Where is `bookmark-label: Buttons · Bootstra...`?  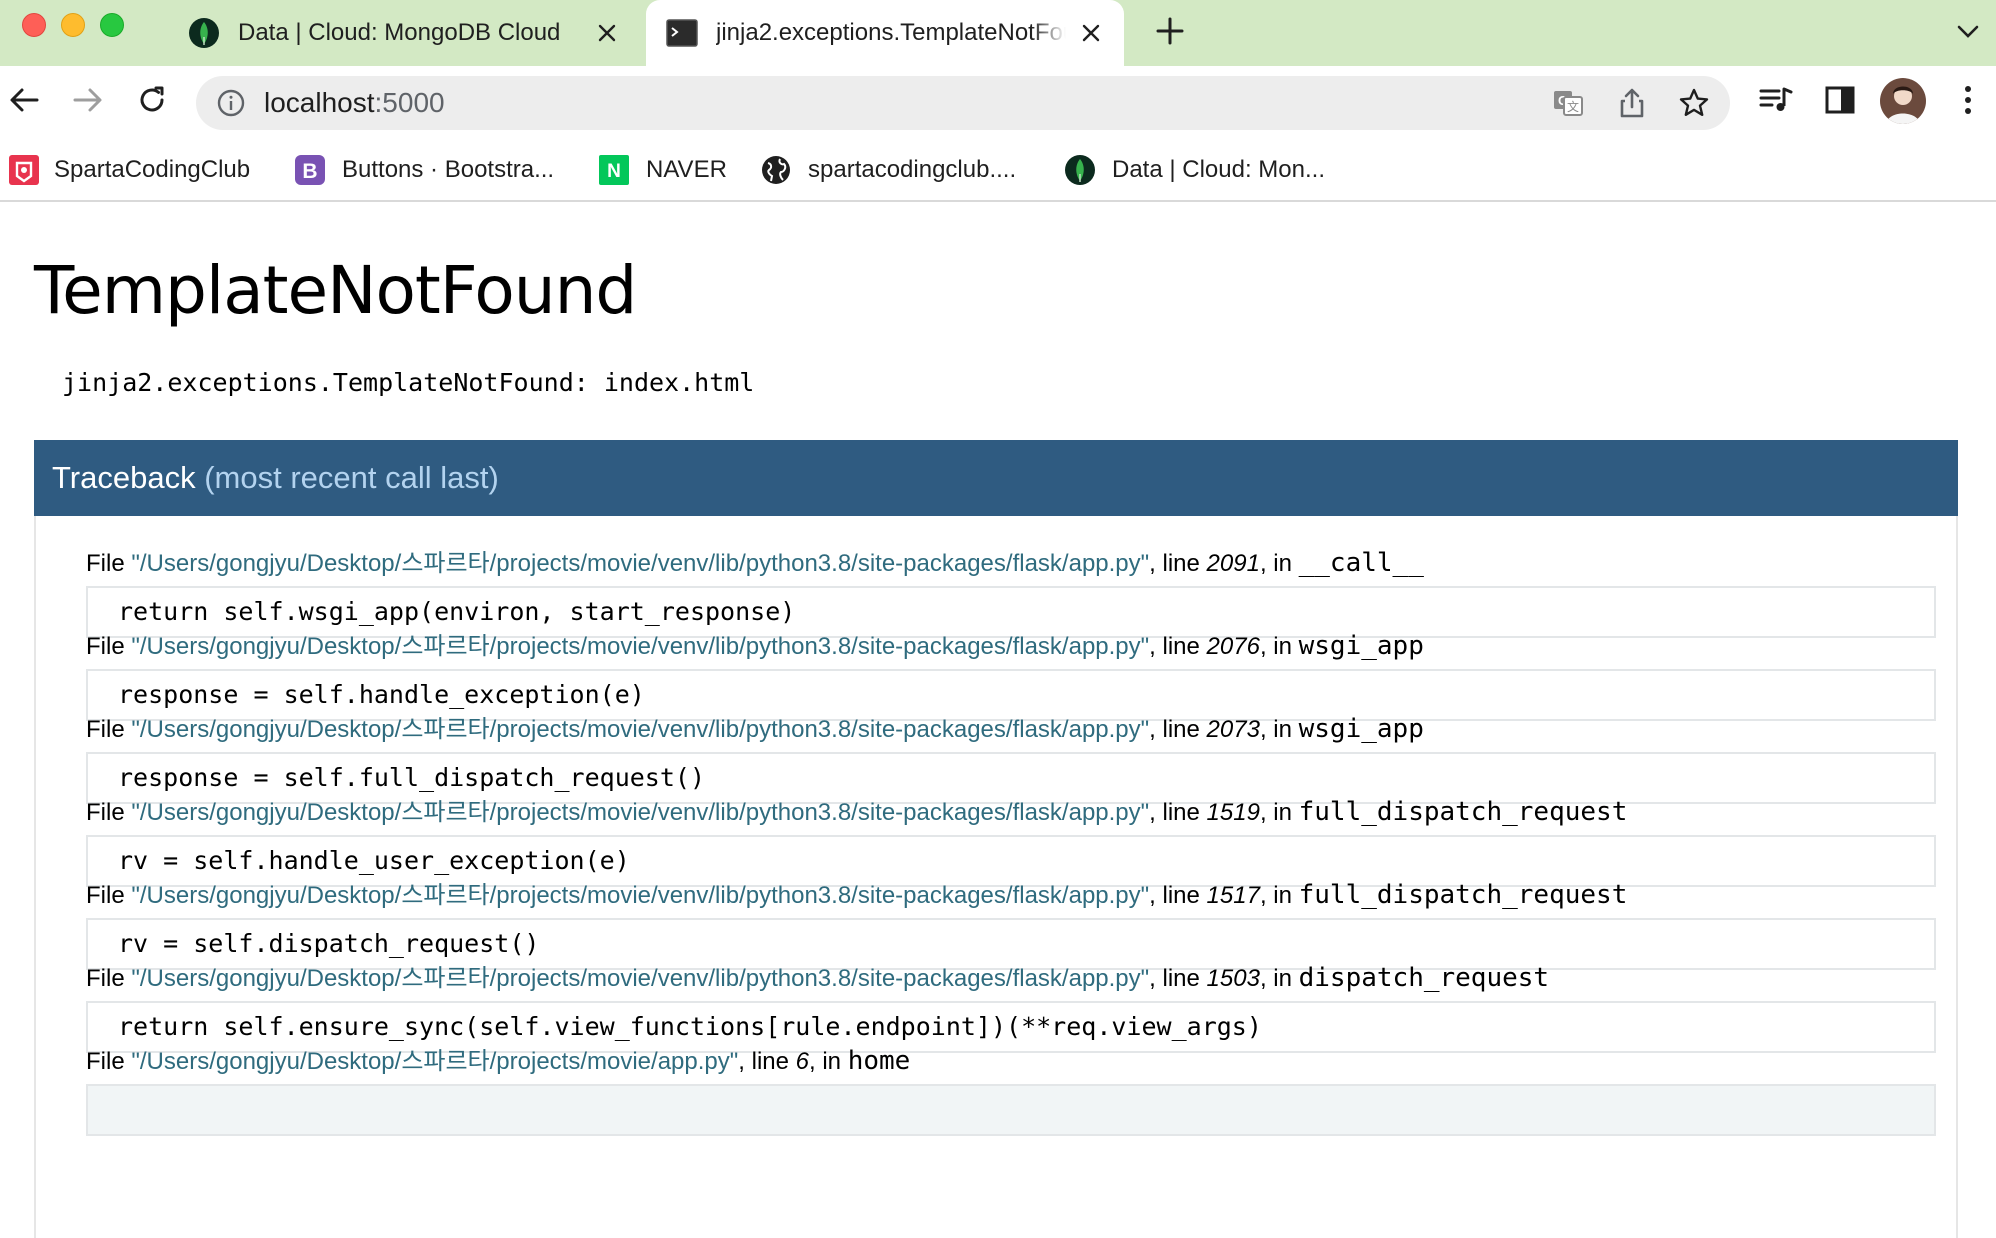
bookmark-label: Buttons · Bootstra... is located at coordinates (448, 169).